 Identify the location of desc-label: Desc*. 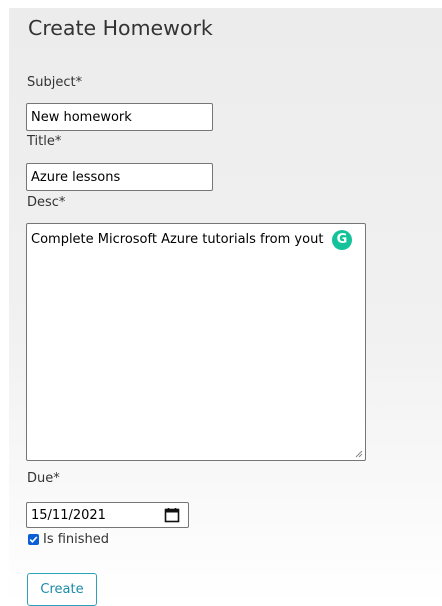
(46, 202).